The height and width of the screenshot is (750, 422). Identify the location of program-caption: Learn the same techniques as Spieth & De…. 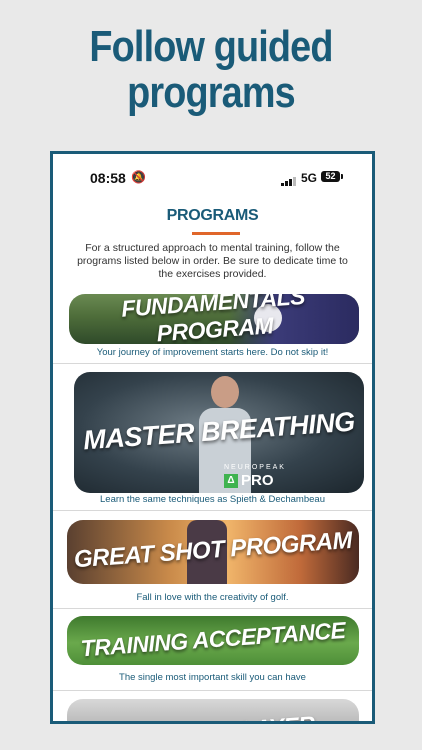
(212, 499).